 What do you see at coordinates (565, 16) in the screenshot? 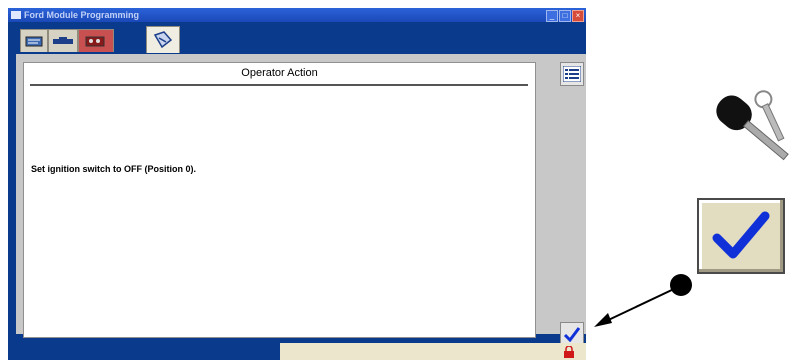
I see `maximize-button: □` at bounding box center [565, 16].